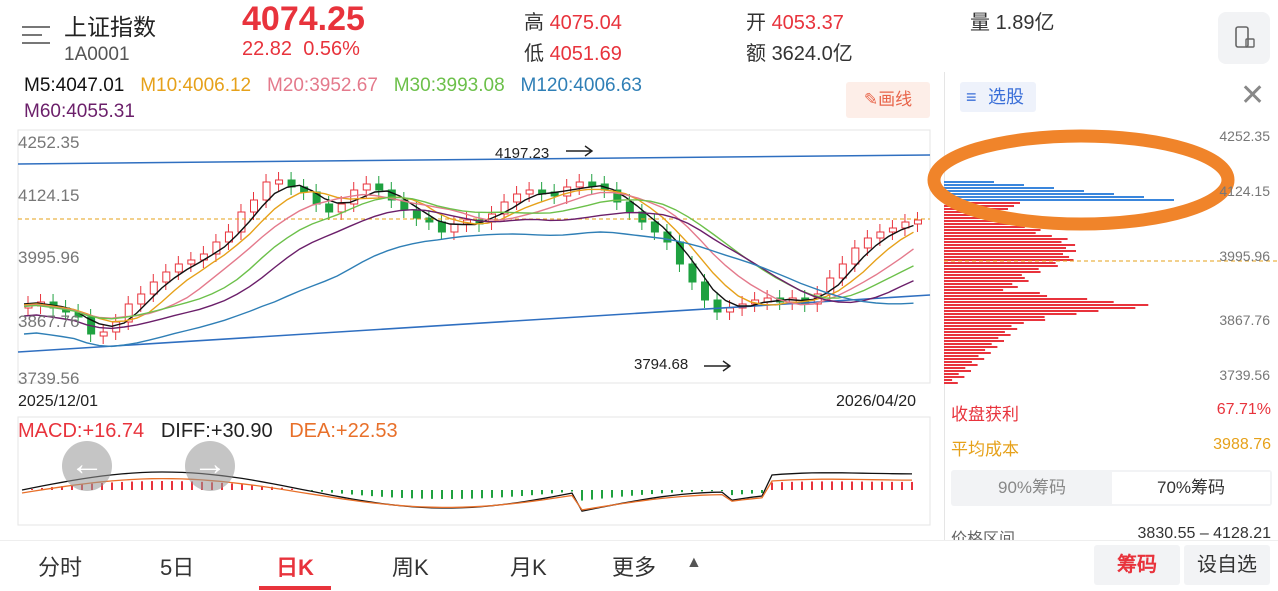 The image size is (1278, 591). What do you see at coordinates (410, 566) in the screenshot?
I see `tab-weekly-k: 周K` at bounding box center [410, 566].